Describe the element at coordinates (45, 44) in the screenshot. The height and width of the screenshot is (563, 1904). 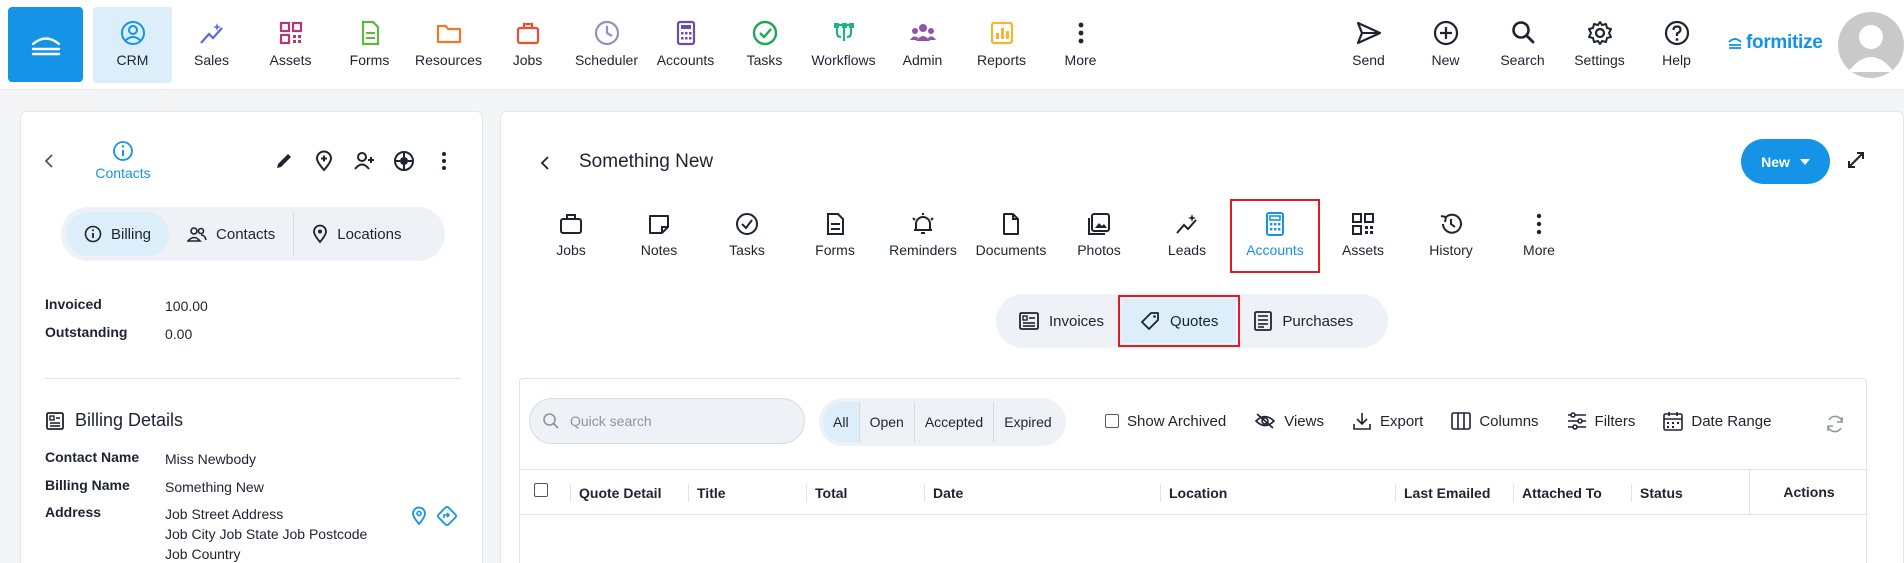
I see `home-button` at that location.